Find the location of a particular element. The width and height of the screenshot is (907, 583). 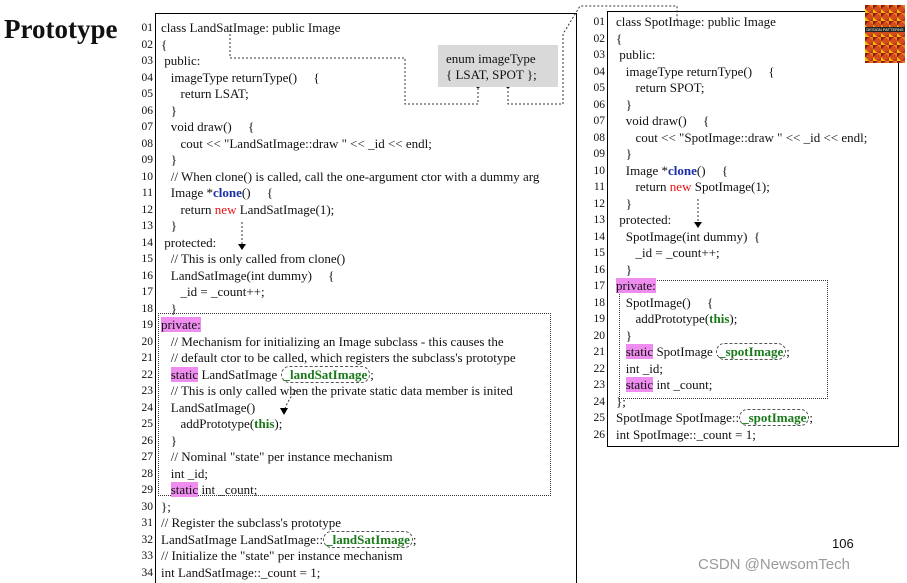

line-number: 02 is located at coordinates (599, 38).